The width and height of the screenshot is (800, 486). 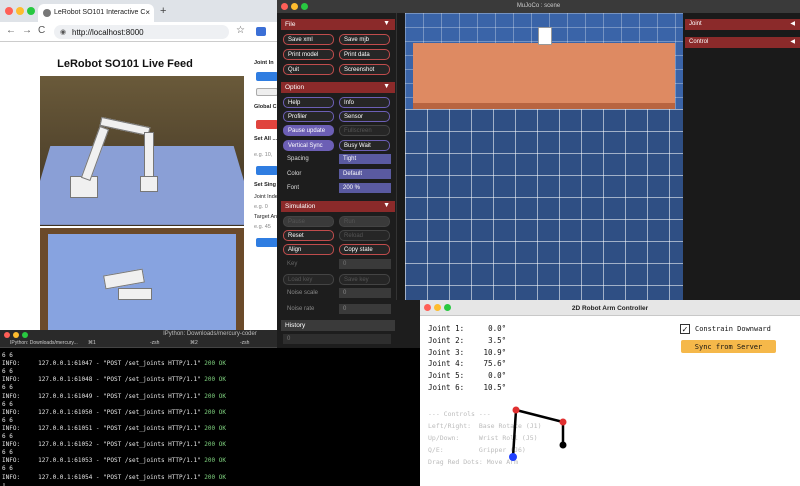 I want to click on spacing-select: Tight, so click(x=365, y=159).